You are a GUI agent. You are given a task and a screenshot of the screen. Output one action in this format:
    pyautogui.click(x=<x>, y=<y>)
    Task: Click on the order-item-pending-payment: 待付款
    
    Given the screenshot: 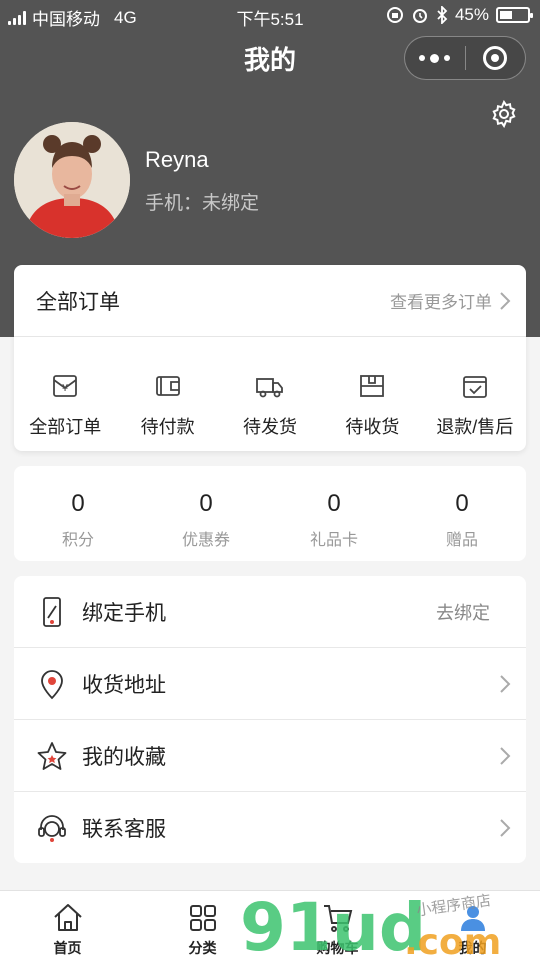 What is the action you would take?
    pyautogui.click(x=167, y=394)
    